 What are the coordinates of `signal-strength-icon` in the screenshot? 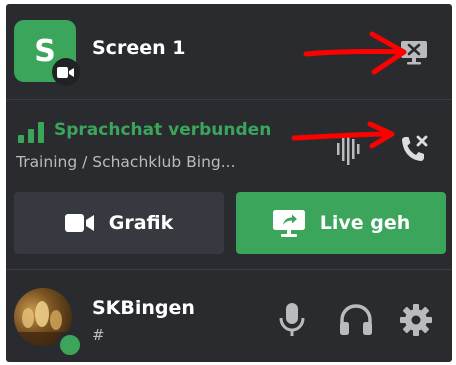 It's located at (32, 133).